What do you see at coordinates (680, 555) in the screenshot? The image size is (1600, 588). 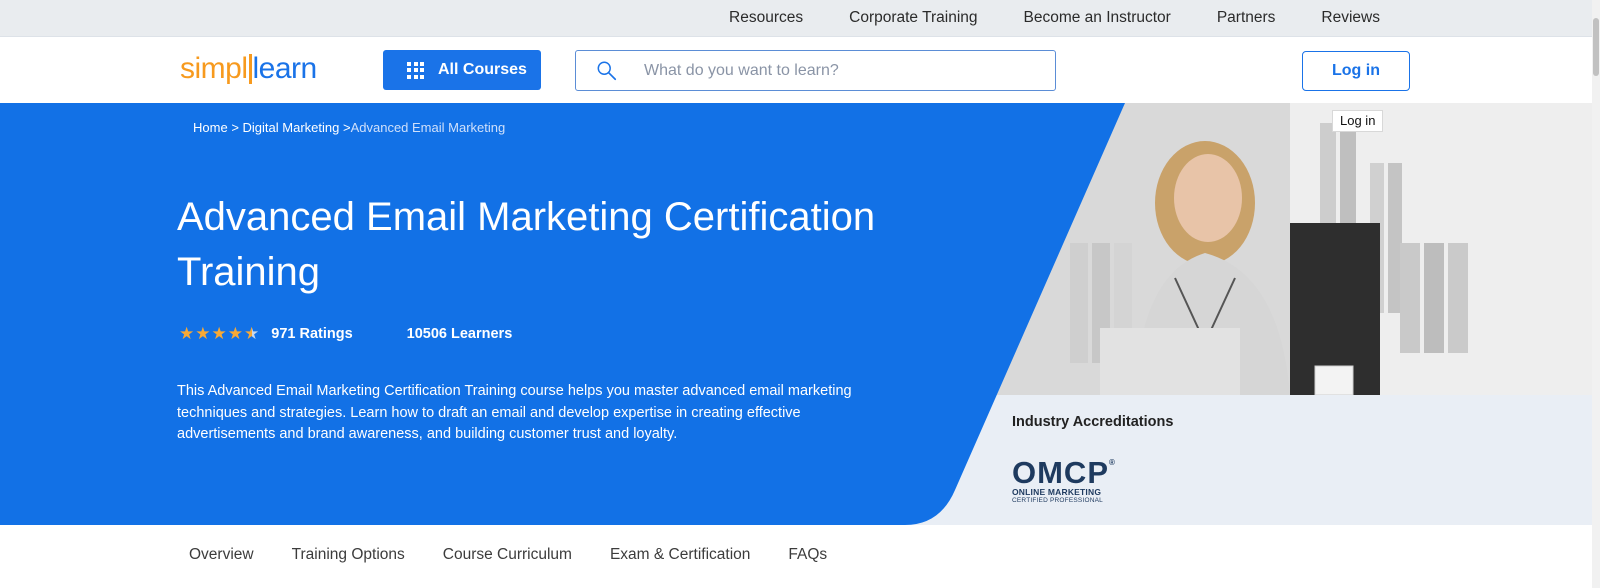 I see `tab-exam-certification: Exam & Certification` at bounding box center [680, 555].